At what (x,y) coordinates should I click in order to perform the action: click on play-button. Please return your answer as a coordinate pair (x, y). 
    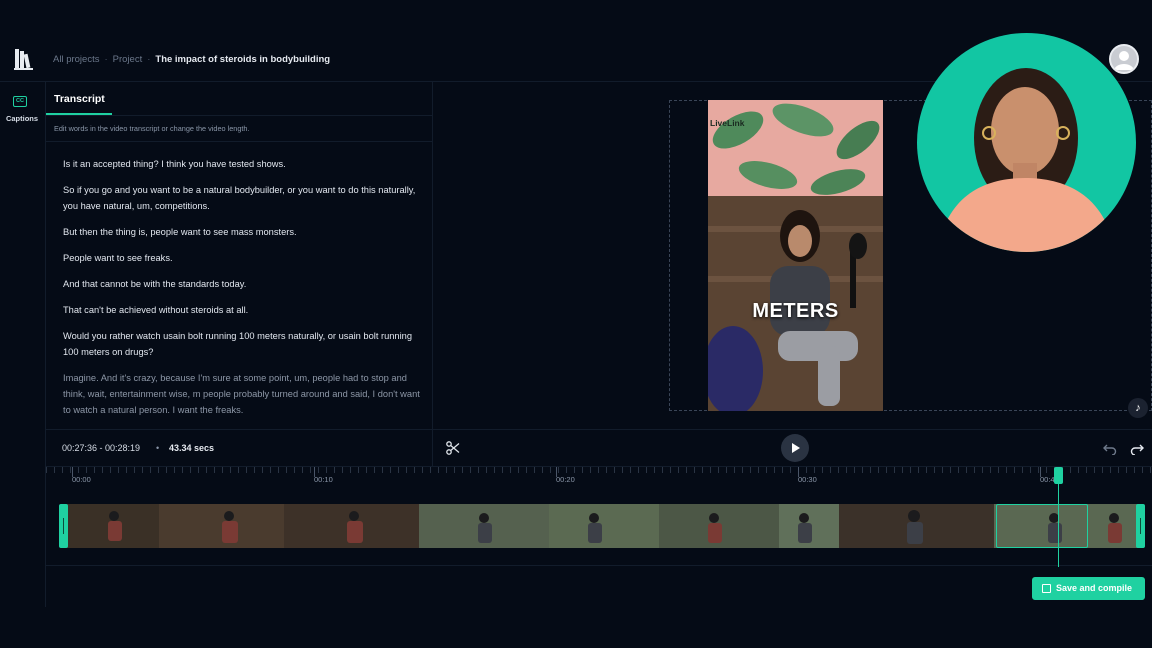
    Looking at the image, I should click on (795, 448).